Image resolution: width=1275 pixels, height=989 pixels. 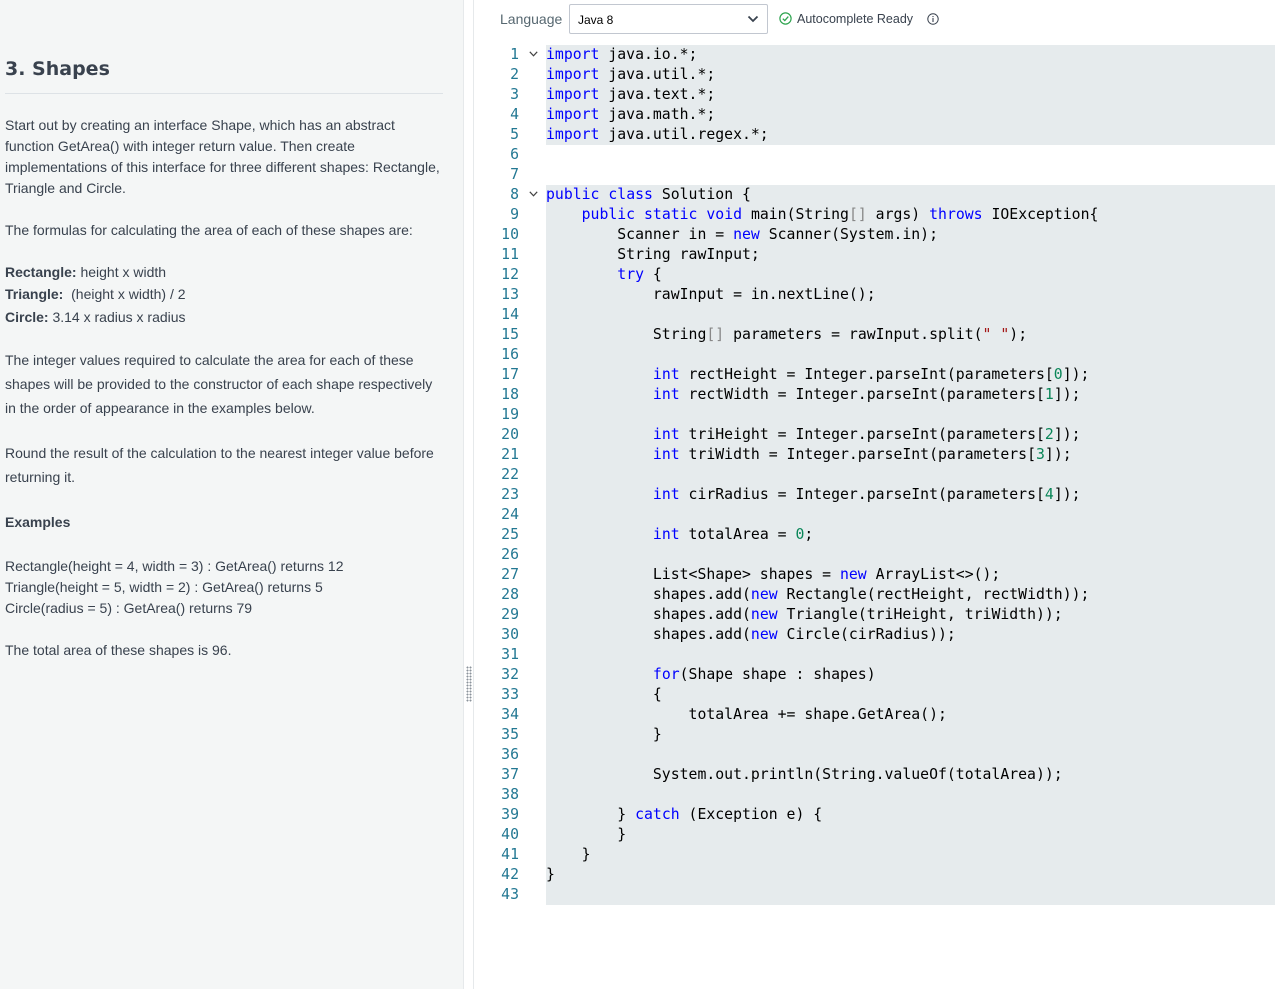 I want to click on total-area-text: The total area of these shapes is 96., so click(x=118, y=650).